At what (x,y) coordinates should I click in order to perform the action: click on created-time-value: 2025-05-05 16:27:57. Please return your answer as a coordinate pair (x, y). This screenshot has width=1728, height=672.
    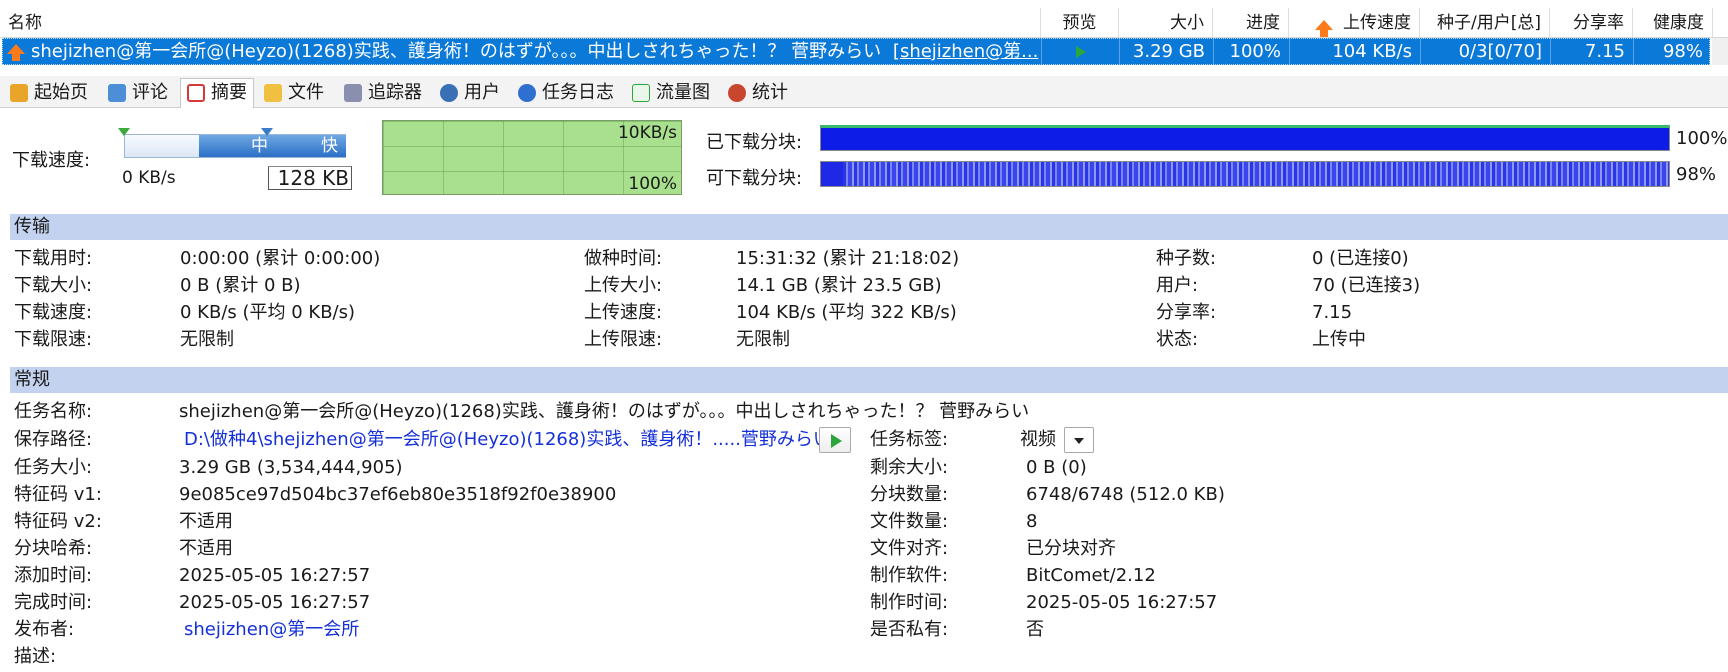
    Looking at the image, I should click on (1122, 602).